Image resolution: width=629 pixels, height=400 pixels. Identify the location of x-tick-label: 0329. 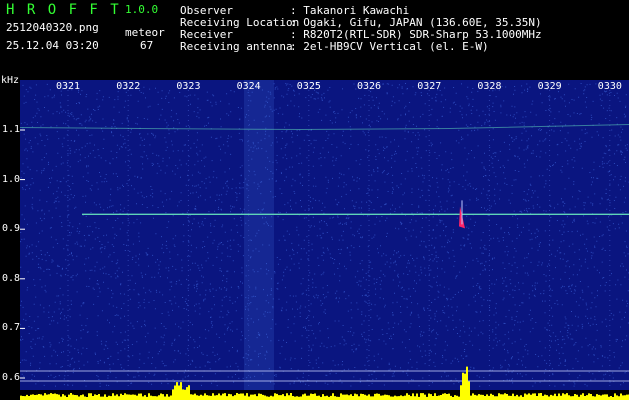
(549, 86).